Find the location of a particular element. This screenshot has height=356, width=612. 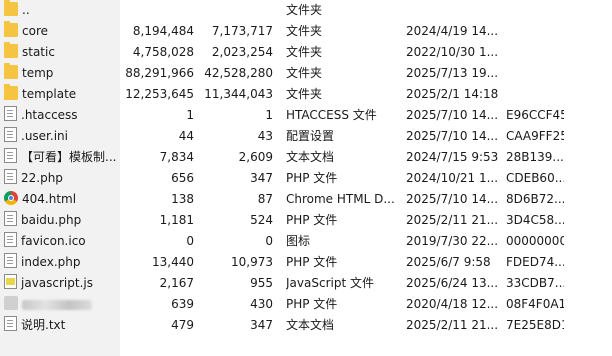

file-name: favicon.ico is located at coordinates (53, 241).